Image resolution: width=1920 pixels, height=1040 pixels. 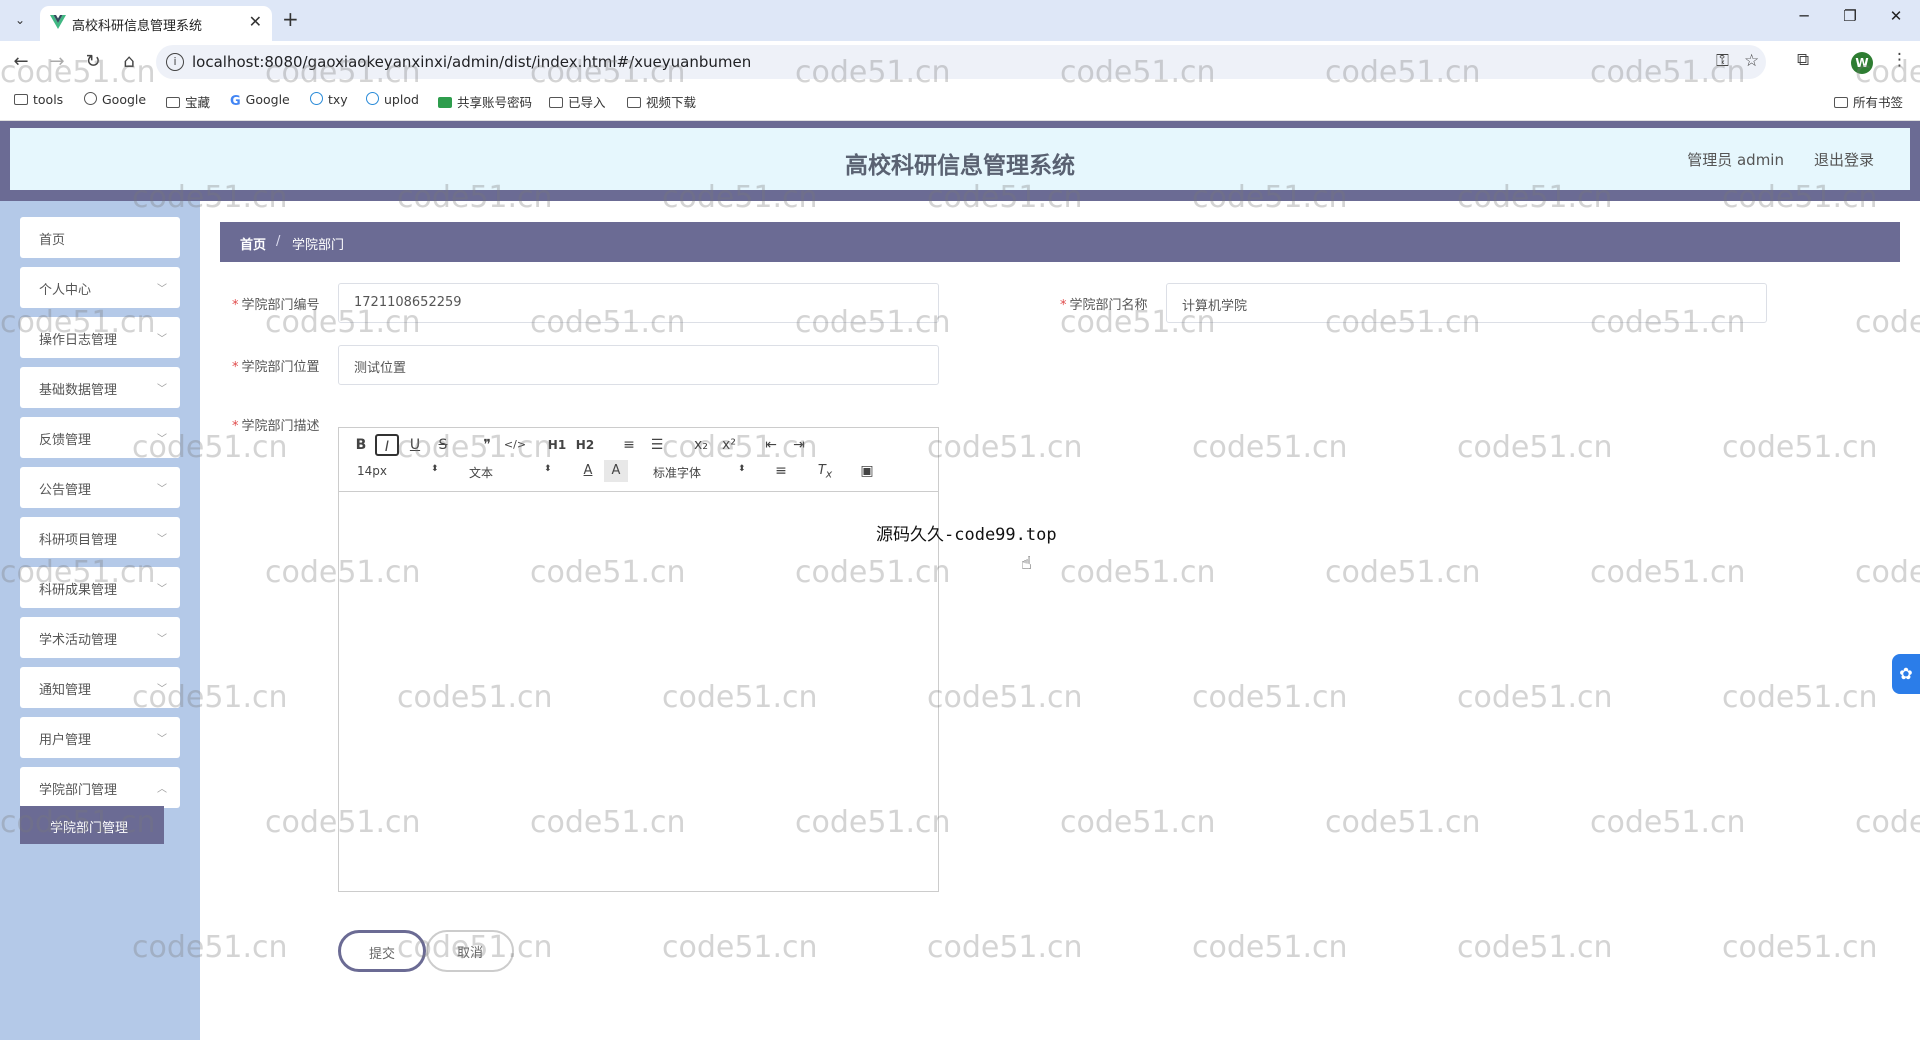 What do you see at coordinates (661, 101) in the screenshot?
I see `bookmark-video-download: 视频下载` at bounding box center [661, 101].